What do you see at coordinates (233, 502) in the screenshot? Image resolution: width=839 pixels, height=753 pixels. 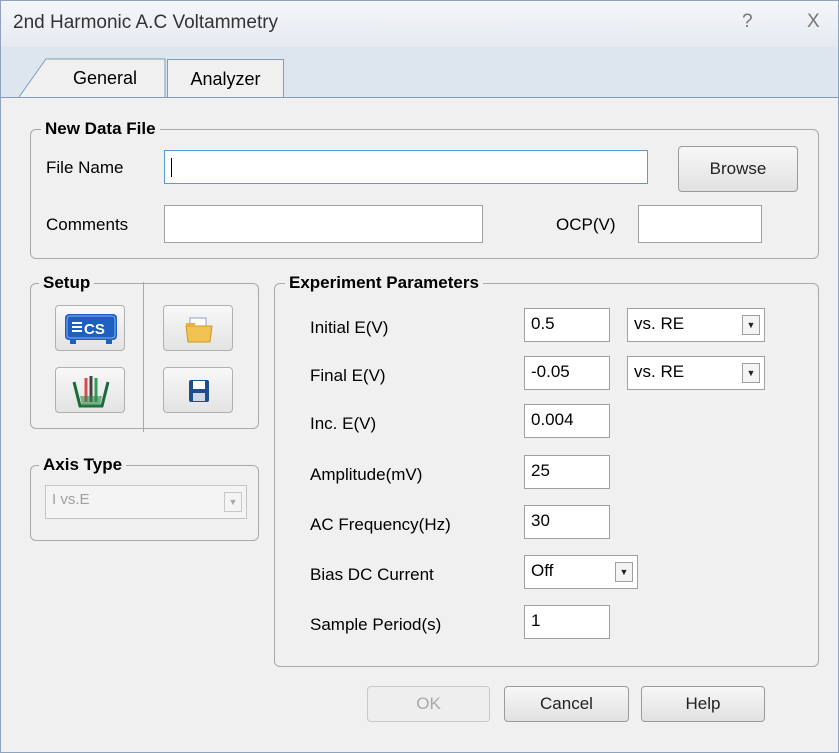 I see `axis-type-chevron-down-icon: ▼` at bounding box center [233, 502].